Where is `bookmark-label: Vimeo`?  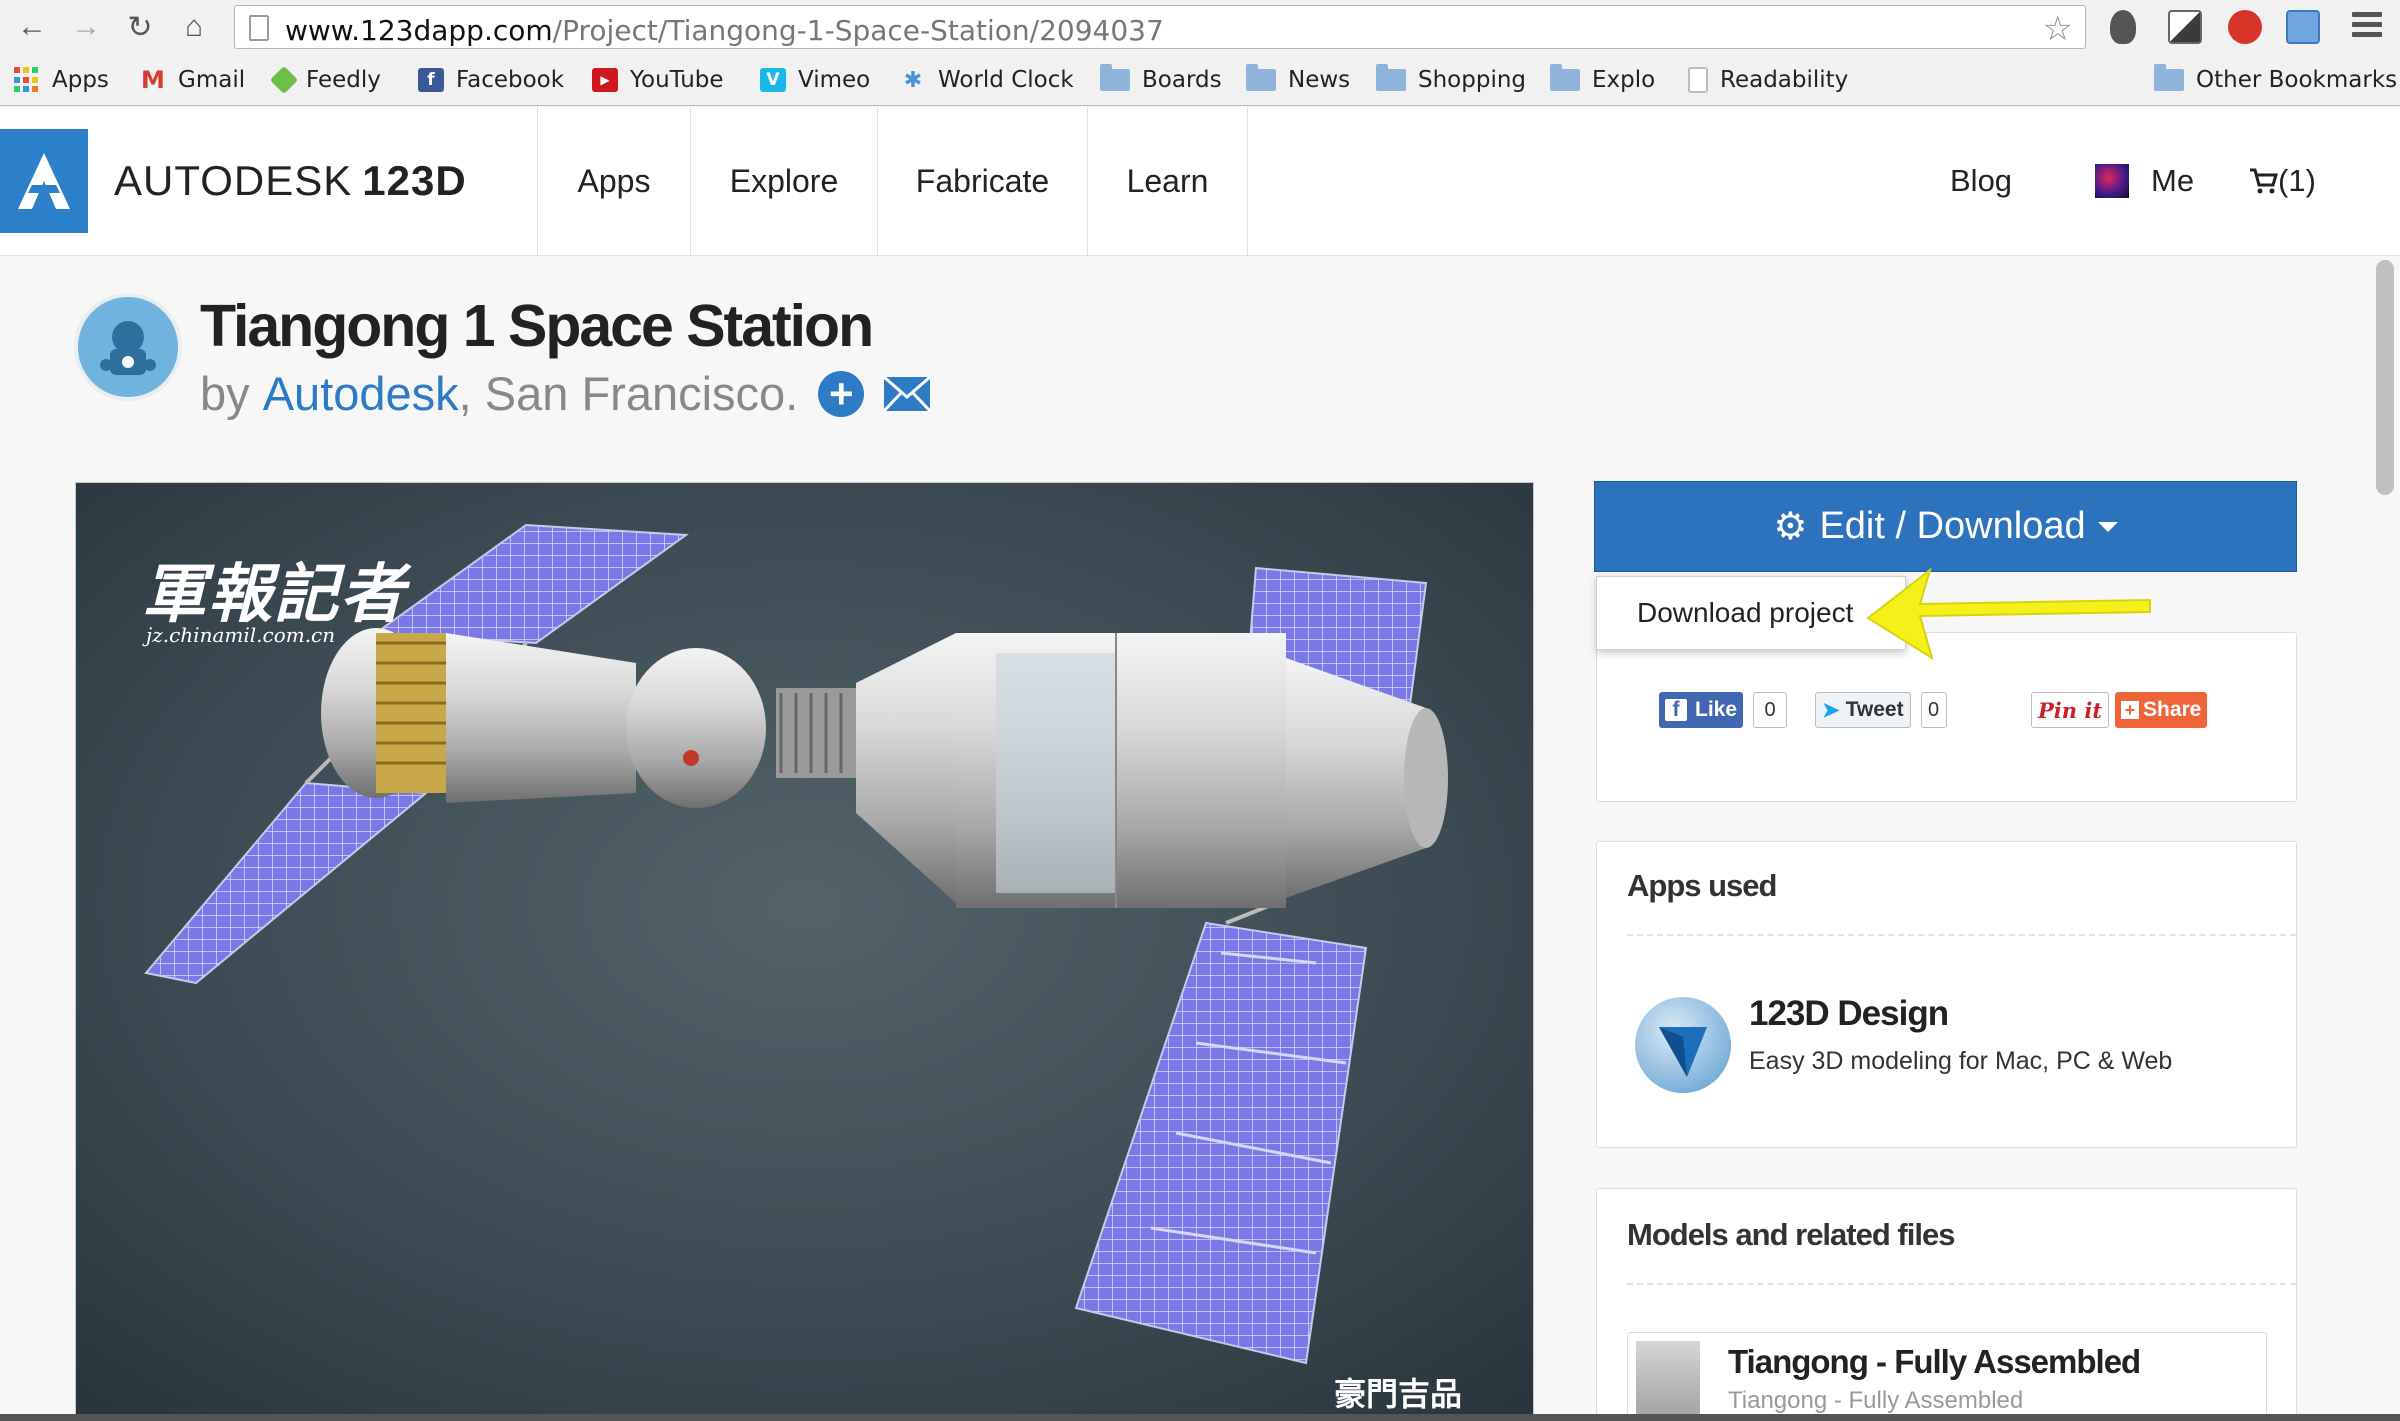 bookmark-label: Vimeo is located at coordinates (834, 80).